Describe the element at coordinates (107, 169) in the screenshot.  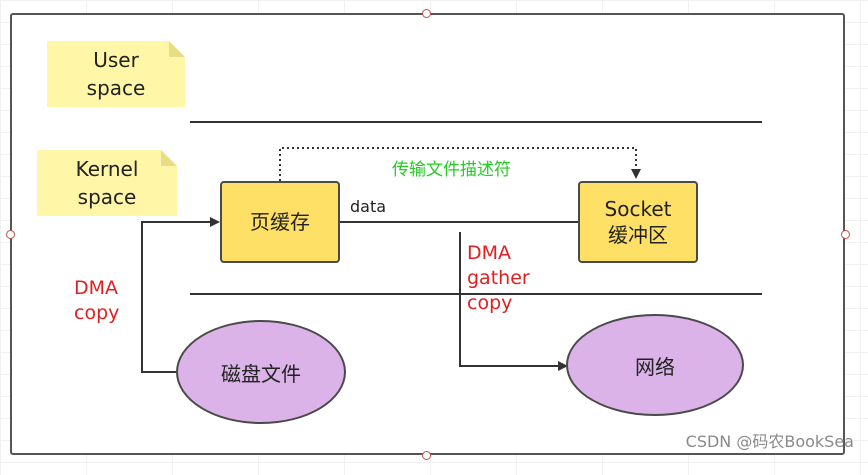
I see `kernel-space-line-1: Kernel` at that location.